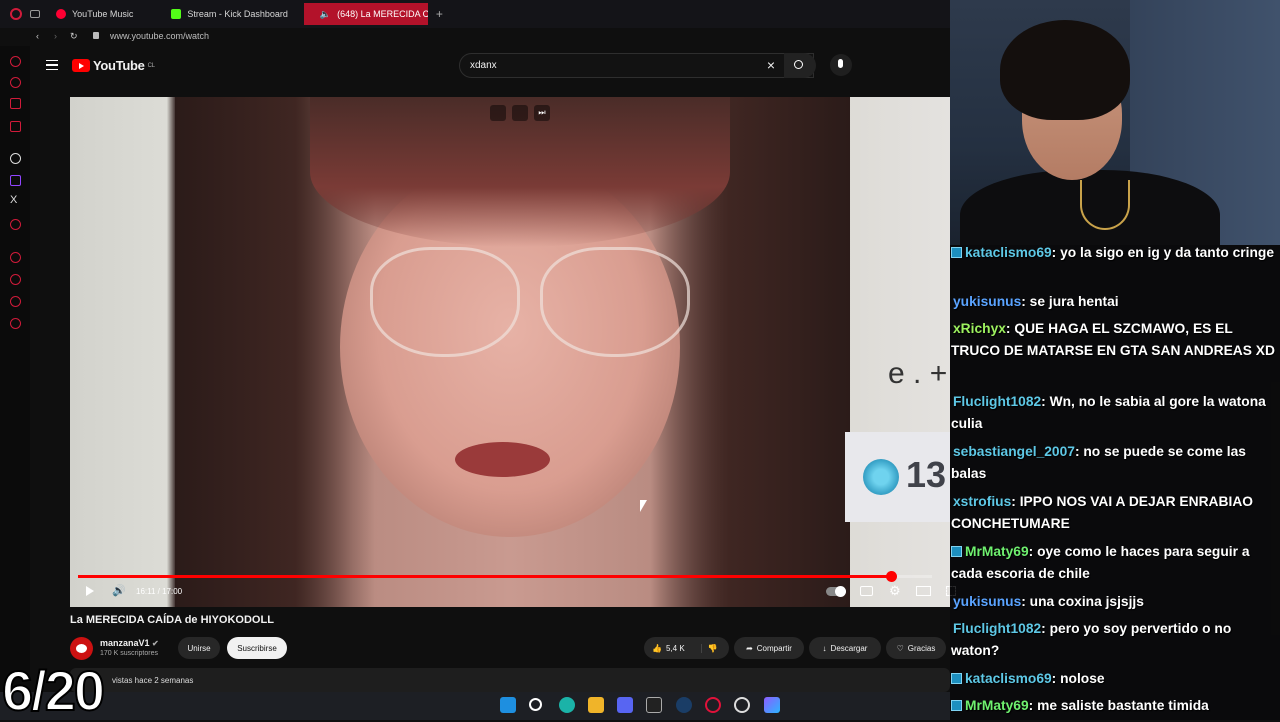  I want to click on webcam-person-hair, so click(1065, 70).